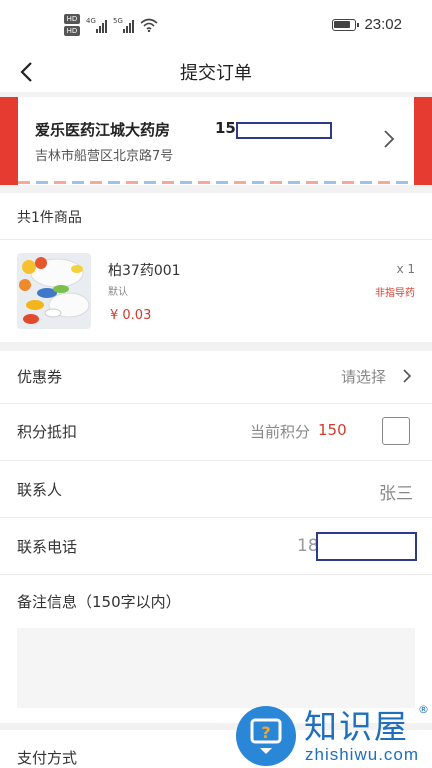  I want to click on address-card: 爱乐医药江城大药房 15 吉林市船营区北京路7号, so click(216, 141).